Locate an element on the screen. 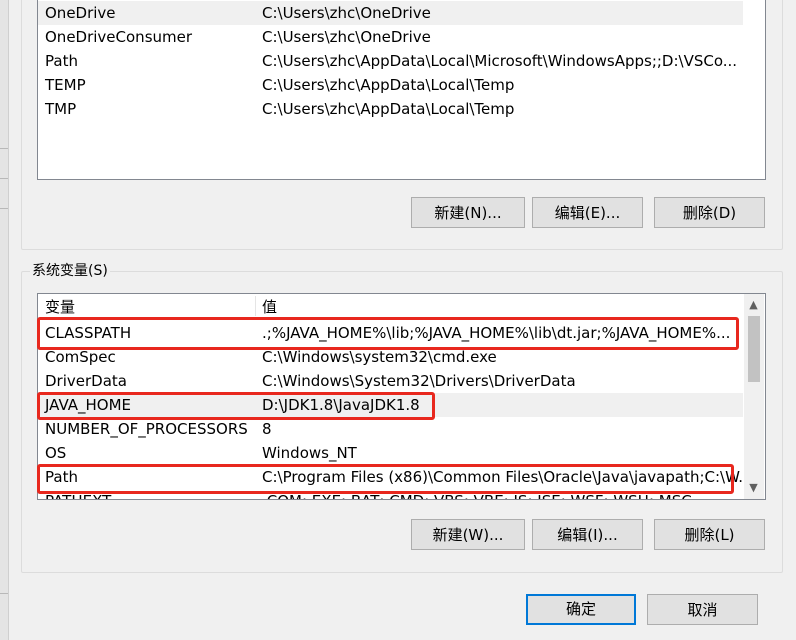 This screenshot has width=796, height=640. list-item: OneDriveConsumer C:\Users\zhc\OneDrive is located at coordinates (390, 37).